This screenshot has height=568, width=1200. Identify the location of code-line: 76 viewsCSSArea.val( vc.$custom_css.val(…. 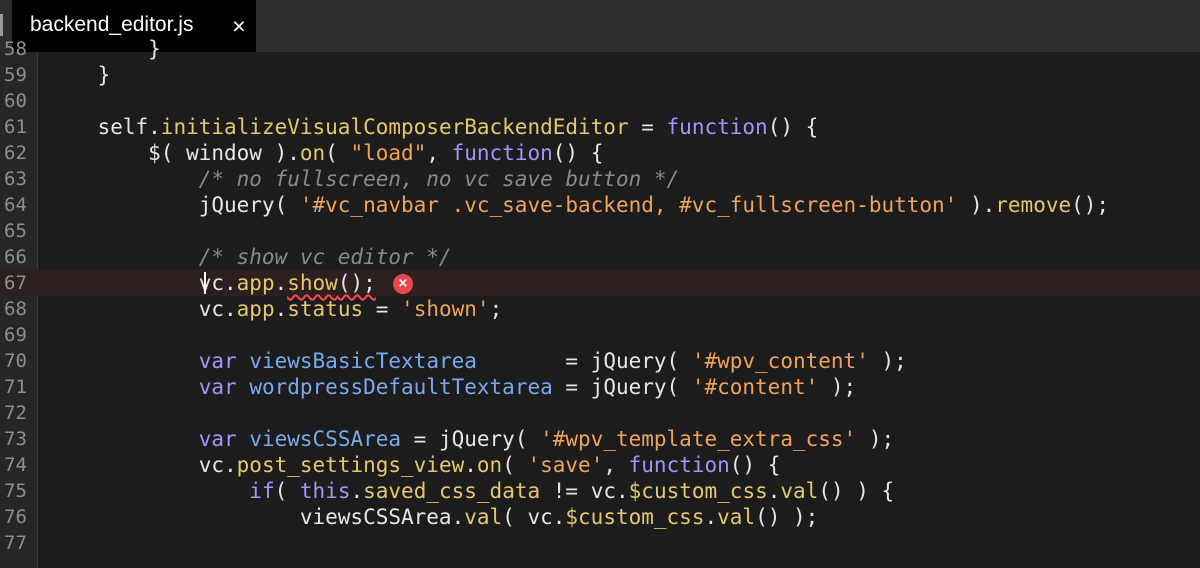
(600, 517).